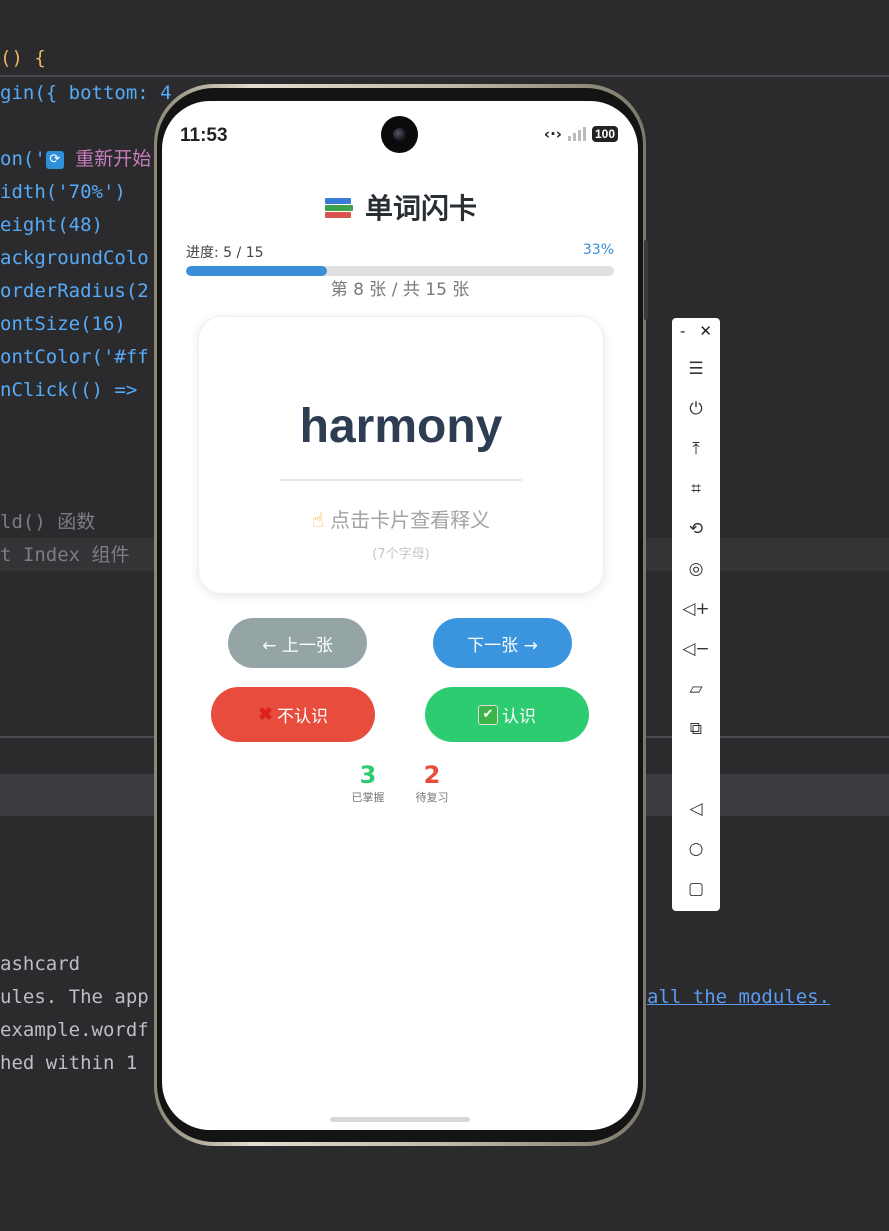 This screenshot has height=1231, width=889. What do you see at coordinates (74, 390) in the screenshot?
I see `code-line: nClick(() =>` at bounding box center [74, 390].